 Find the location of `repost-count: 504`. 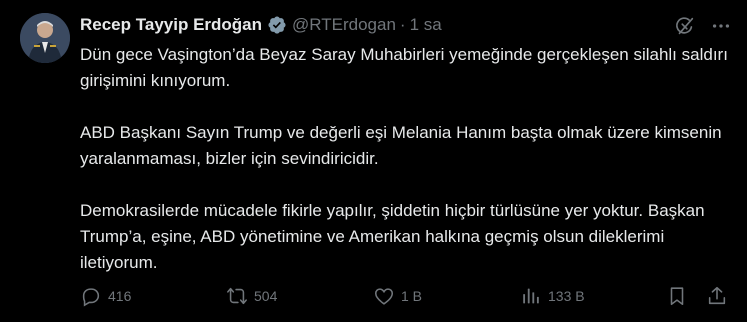

repost-count: 504 is located at coordinates (266, 296).